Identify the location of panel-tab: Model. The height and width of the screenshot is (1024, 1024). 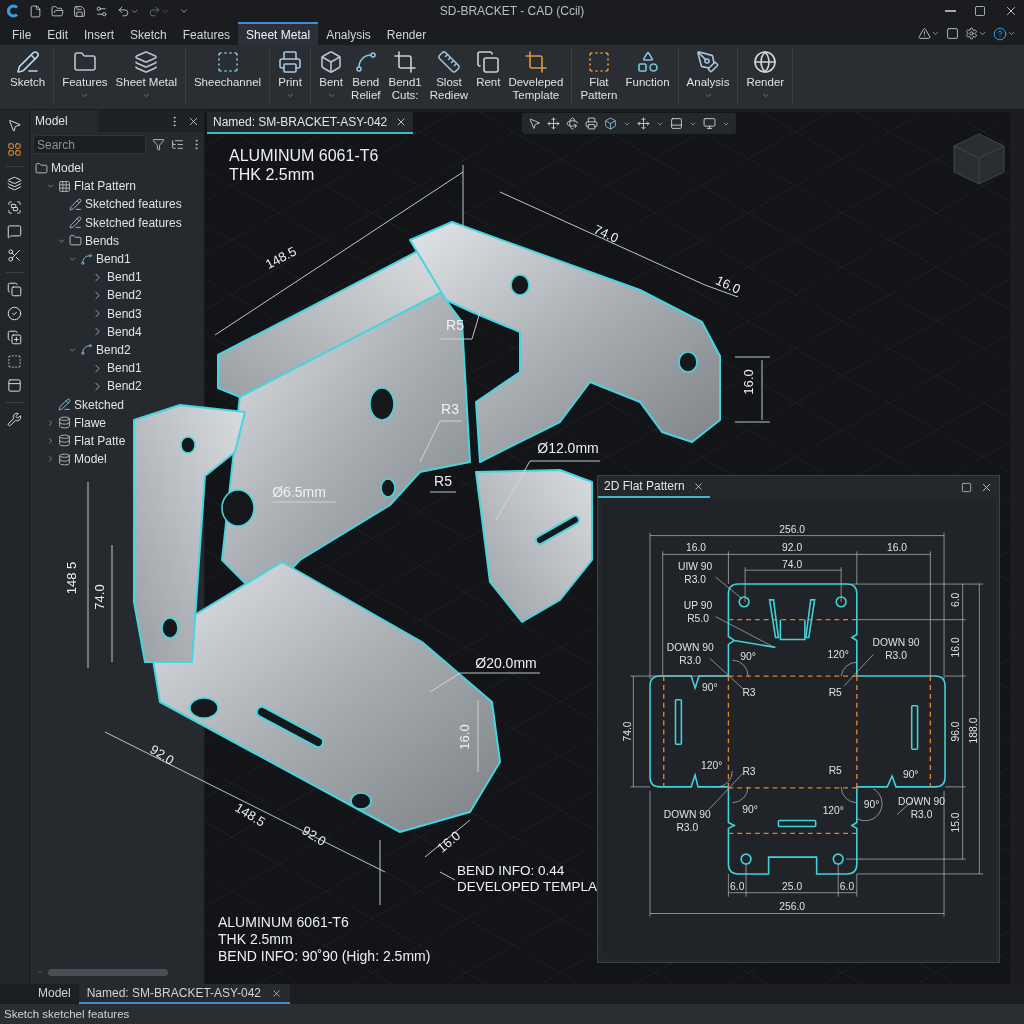
(64, 121).